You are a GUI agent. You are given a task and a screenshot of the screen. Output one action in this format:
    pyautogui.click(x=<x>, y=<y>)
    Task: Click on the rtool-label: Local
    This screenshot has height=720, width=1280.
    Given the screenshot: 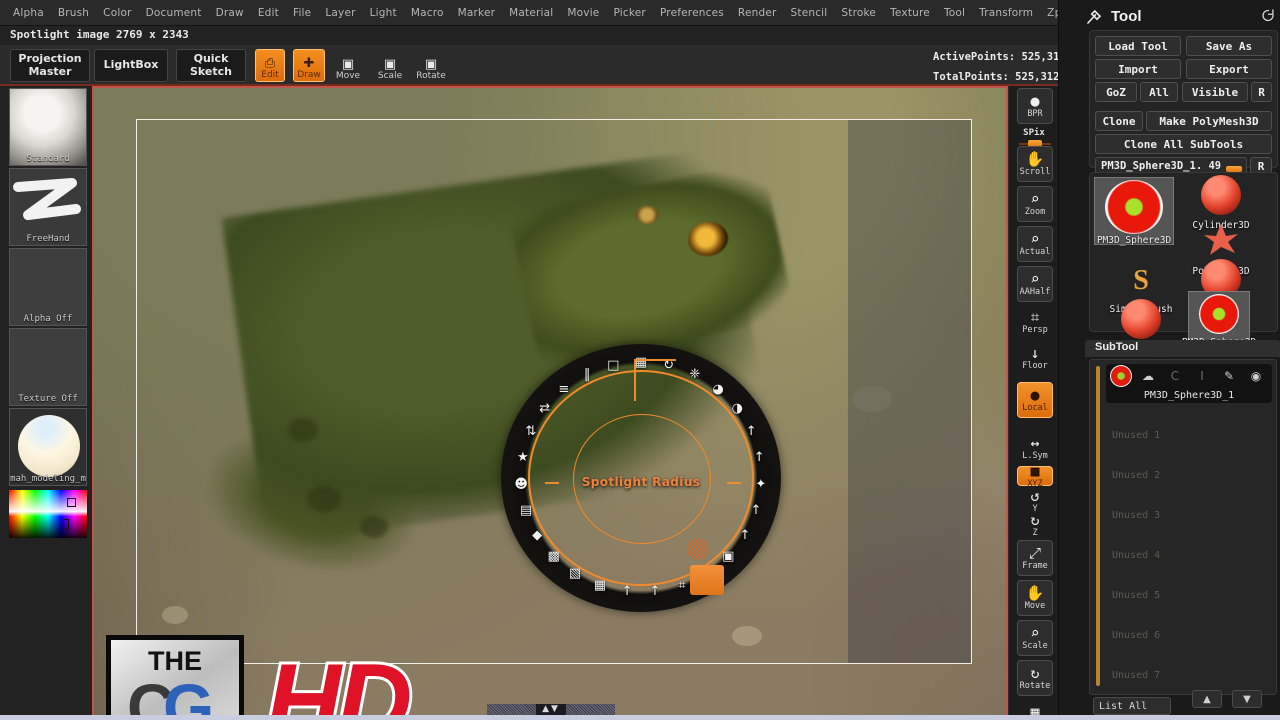 What is the action you would take?
    pyautogui.click(x=1035, y=407)
    